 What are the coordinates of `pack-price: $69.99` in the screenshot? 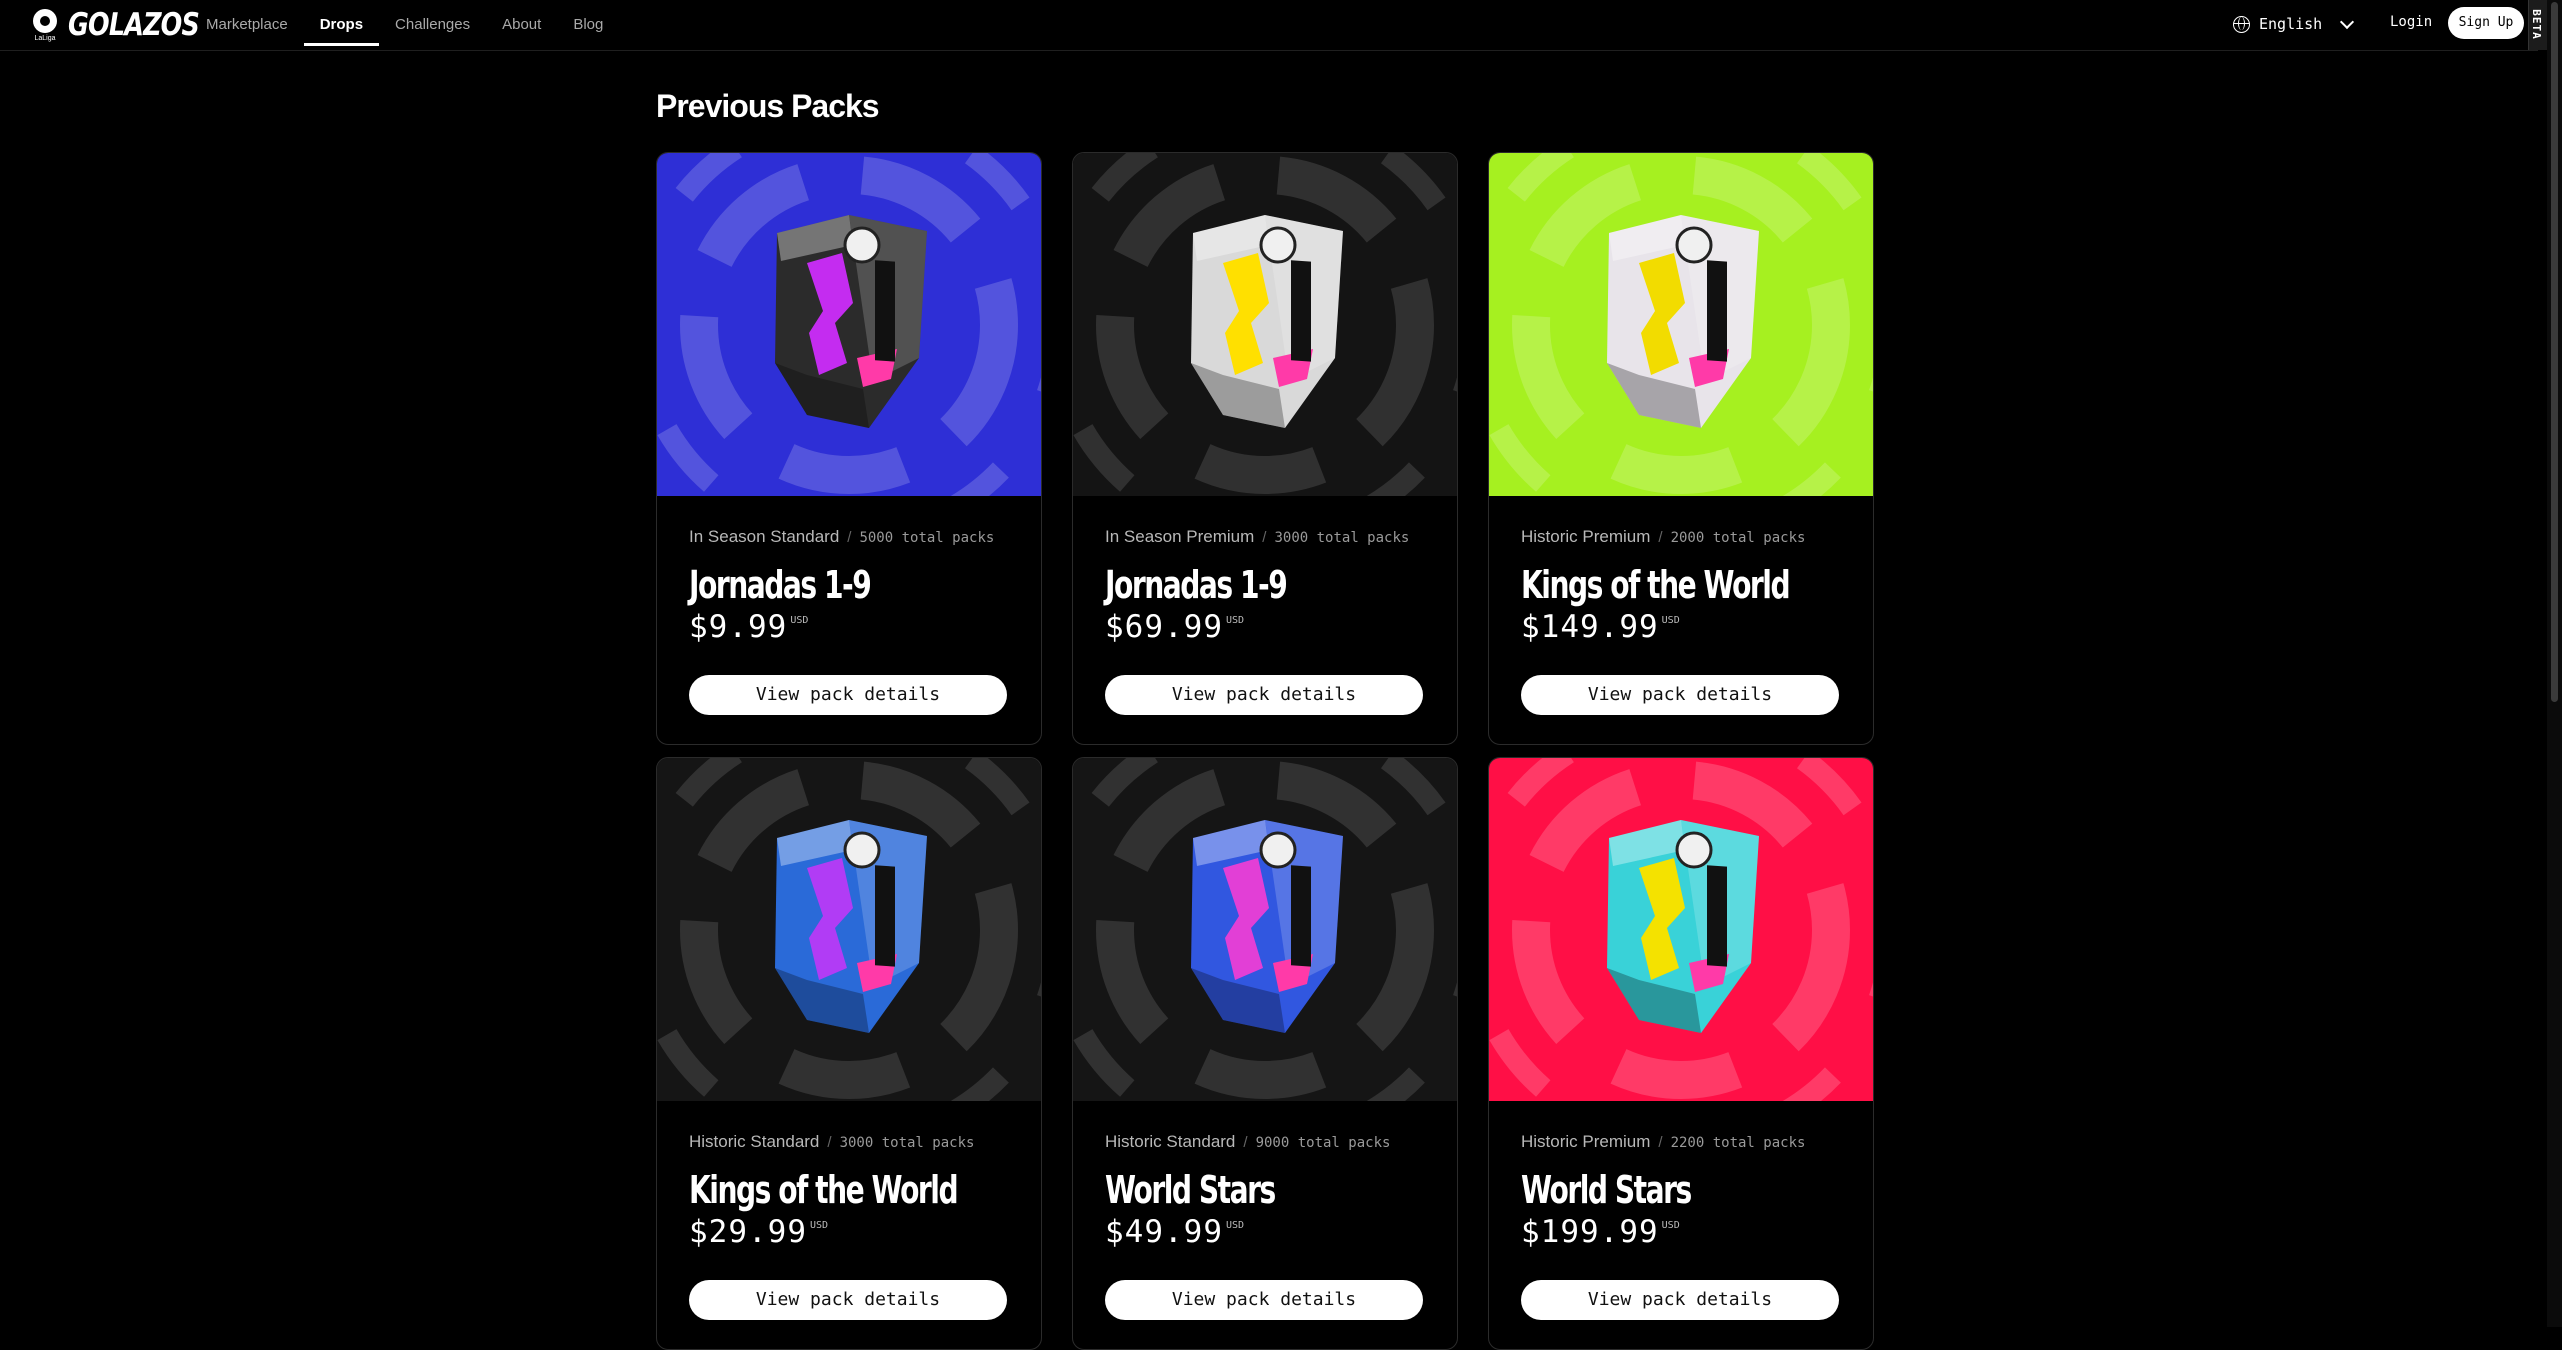 It's located at (1164, 627).